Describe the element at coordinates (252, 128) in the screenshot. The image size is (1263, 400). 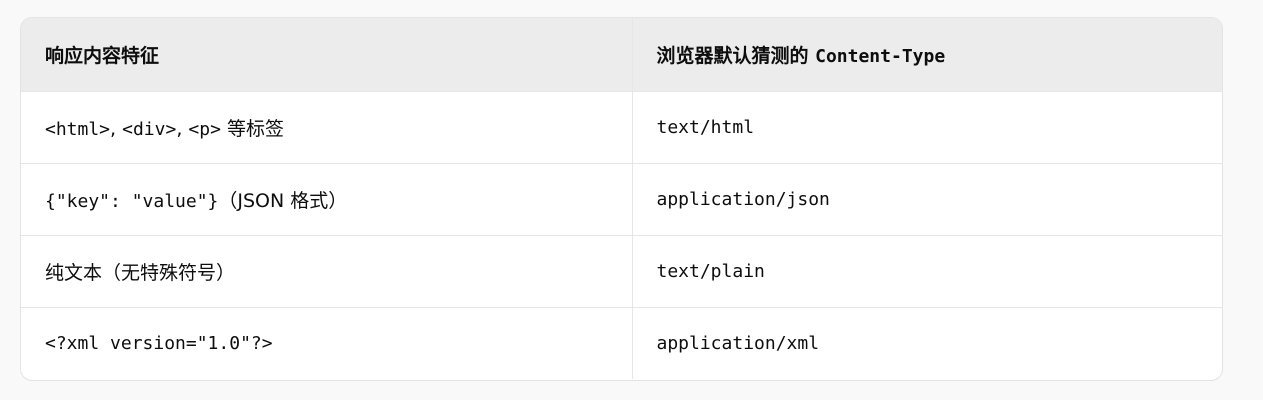
I see `feature-text: 等标签` at that location.